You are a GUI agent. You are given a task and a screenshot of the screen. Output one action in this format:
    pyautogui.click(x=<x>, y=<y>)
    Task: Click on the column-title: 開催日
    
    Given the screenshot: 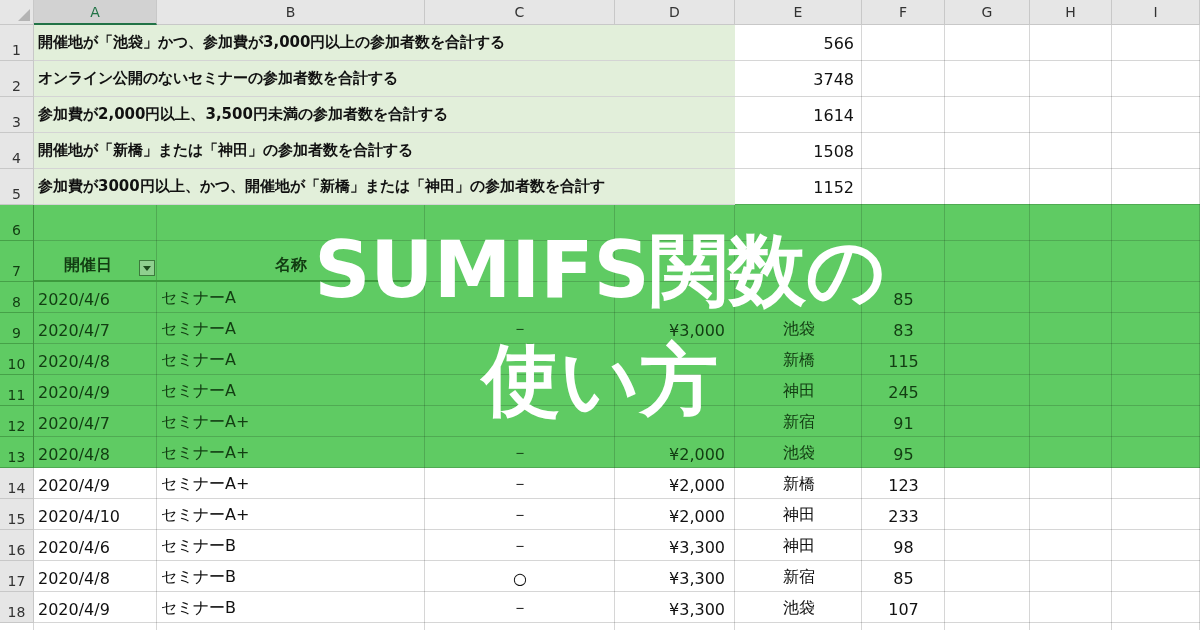 What is the action you would take?
    pyautogui.click(x=88, y=265)
    